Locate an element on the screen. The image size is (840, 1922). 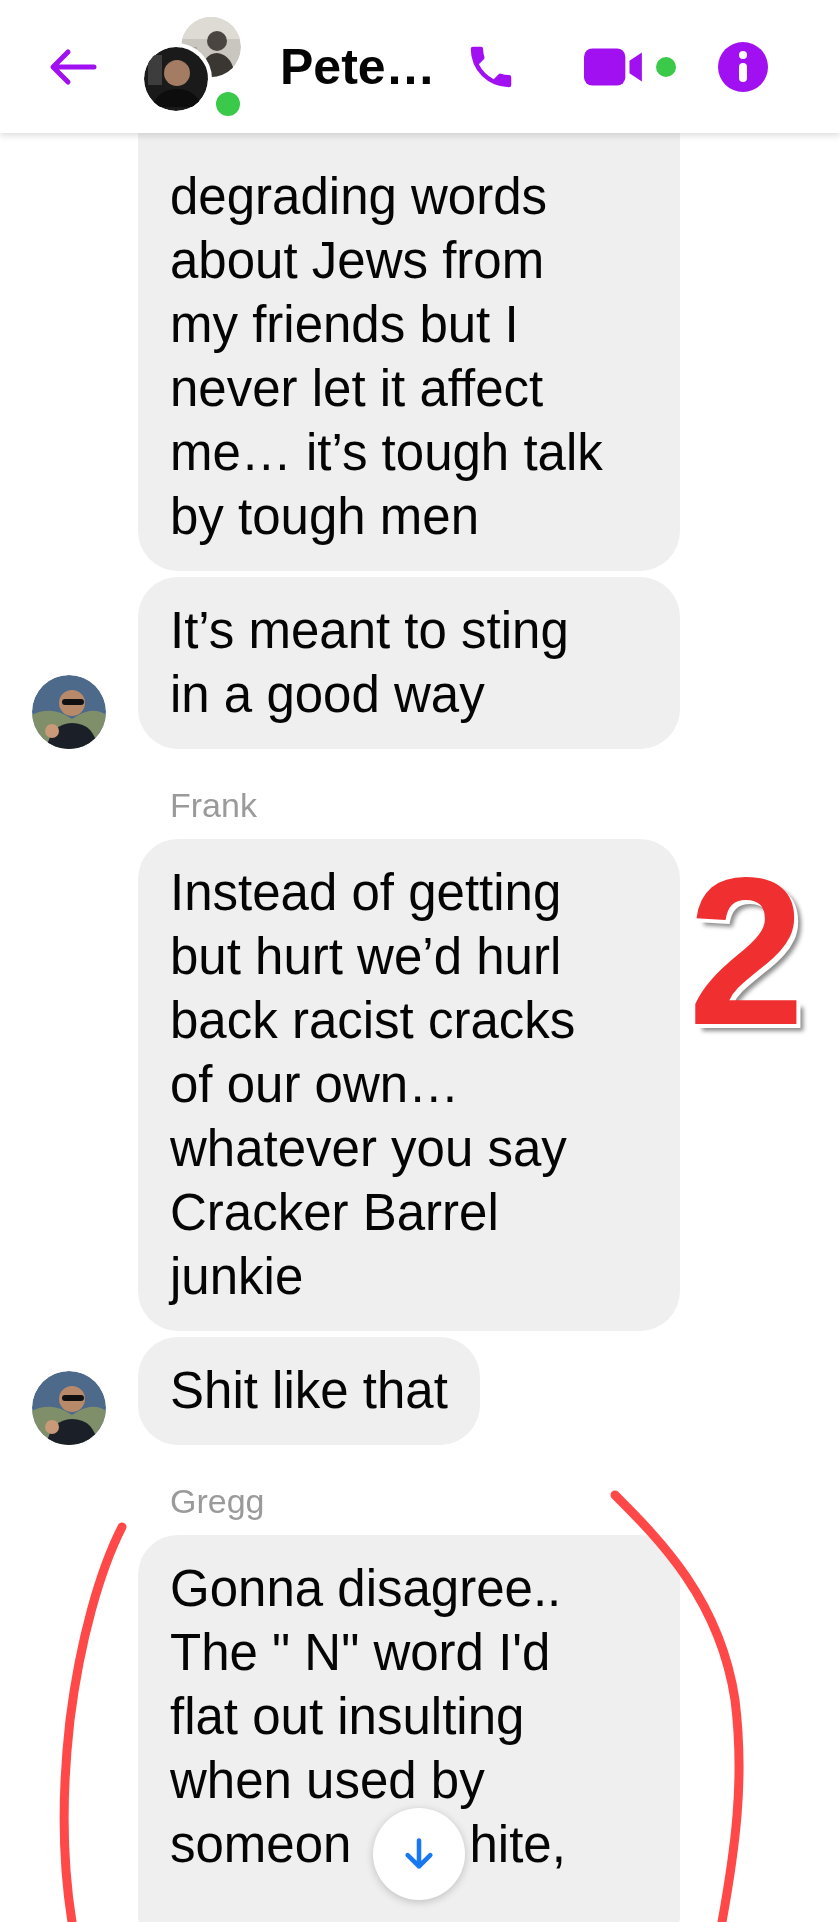
message-text: It’s meant to sting is located at coordinates (369, 631).